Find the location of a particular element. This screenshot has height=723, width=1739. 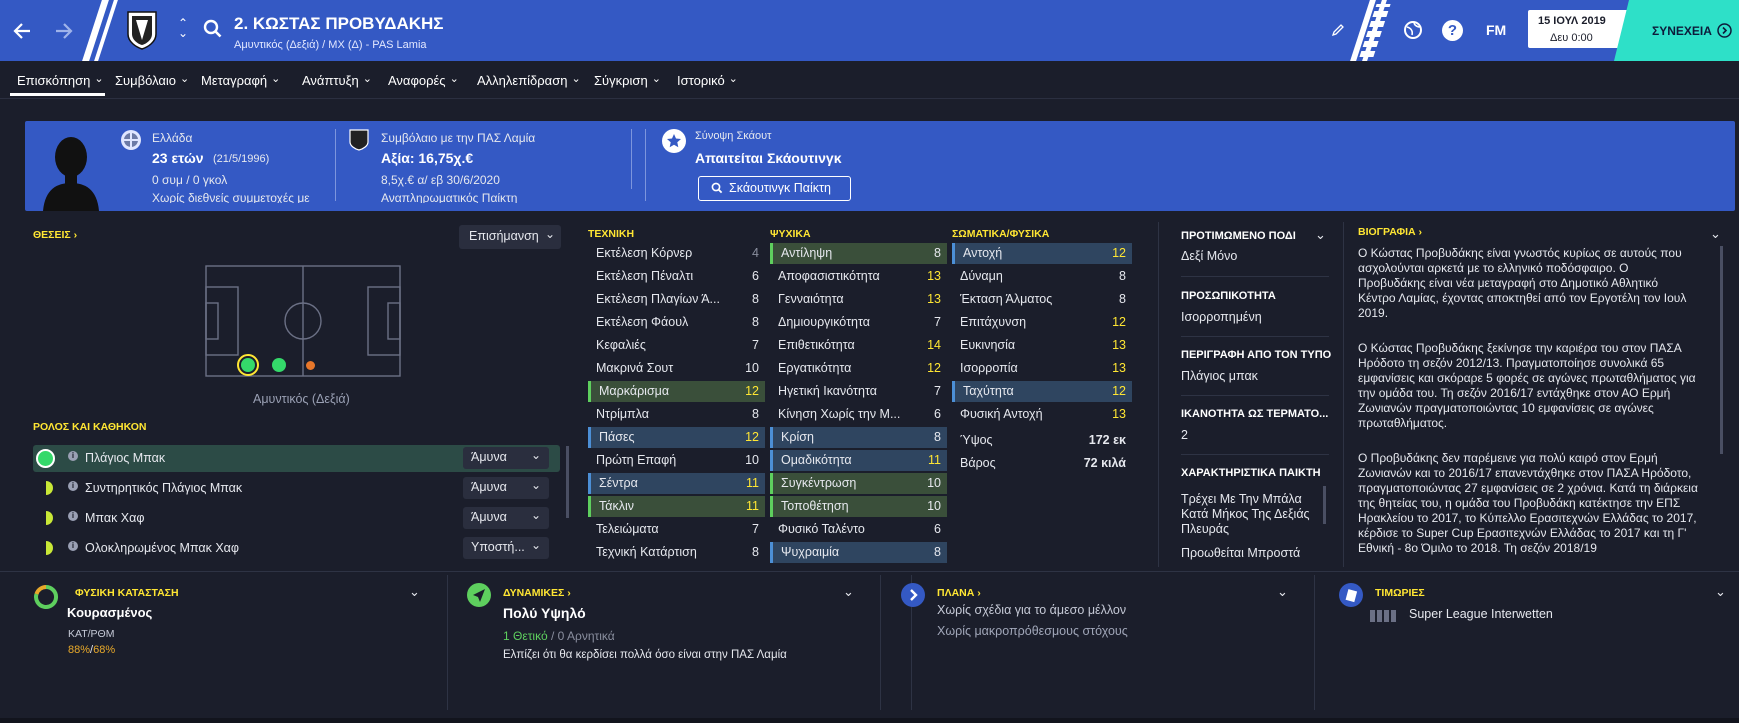

attribute-row: Αντίληψη 8 is located at coordinates (858, 253).